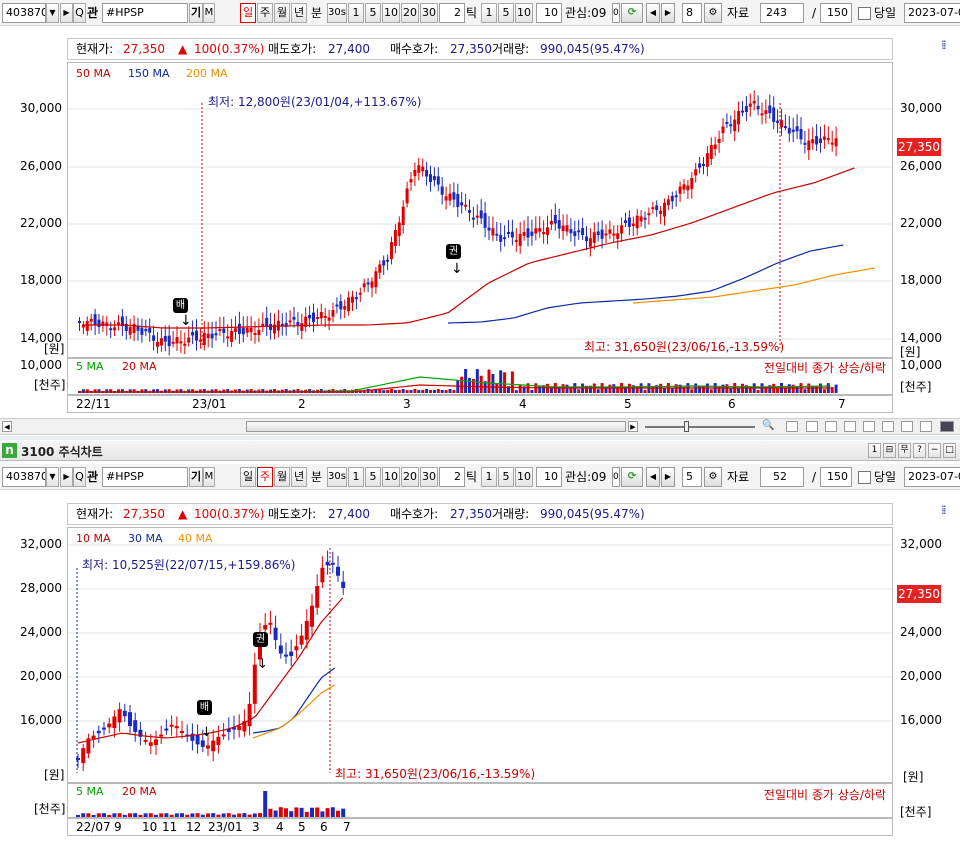 The width and height of the screenshot is (960, 843). I want to click on top-volume-chart: 5 MA 20 MA 전일대비 종가 상승/하락, so click(480, 376).